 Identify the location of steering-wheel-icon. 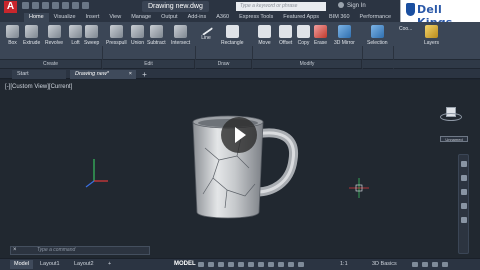
(464, 164).